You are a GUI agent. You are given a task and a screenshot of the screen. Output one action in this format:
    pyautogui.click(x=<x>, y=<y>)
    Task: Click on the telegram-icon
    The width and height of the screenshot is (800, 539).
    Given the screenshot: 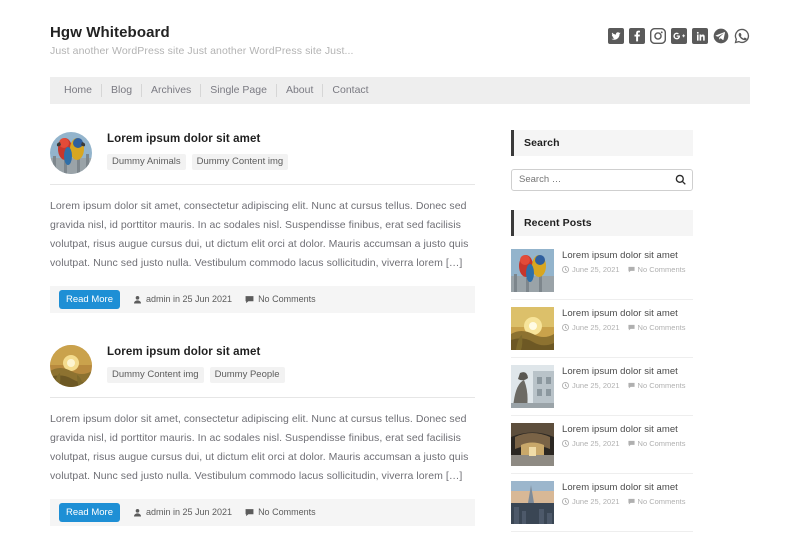 What is the action you would take?
    pyautogui.click(x=721, y=36)
    